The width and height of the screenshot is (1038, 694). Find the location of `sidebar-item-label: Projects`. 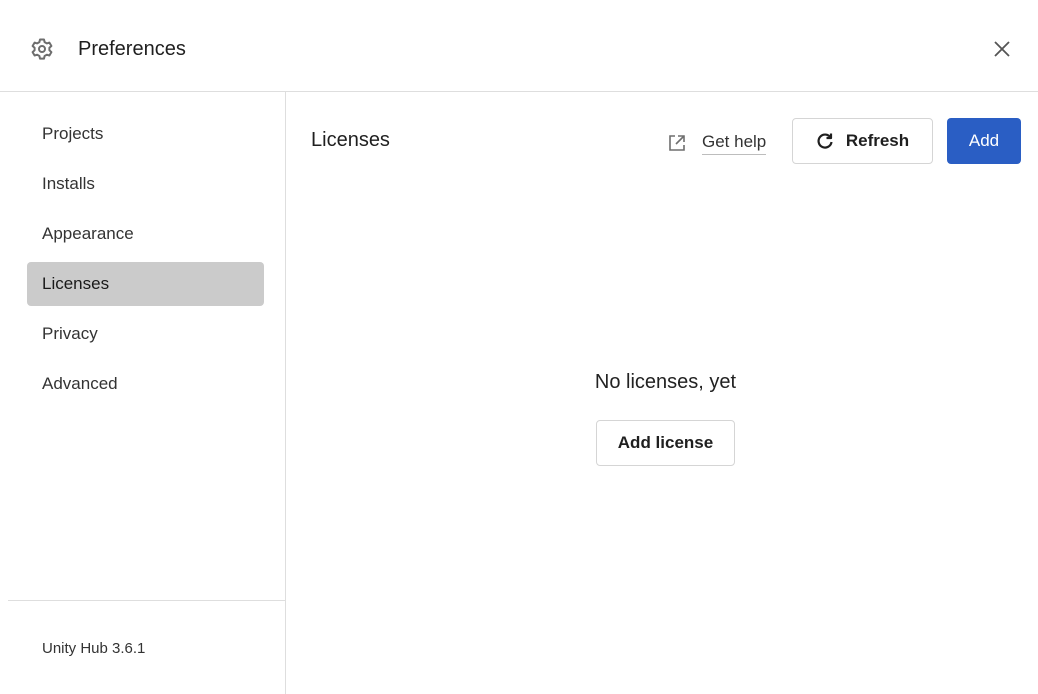

sidebar-item-label: Projects is located at coordinates (73, 133).